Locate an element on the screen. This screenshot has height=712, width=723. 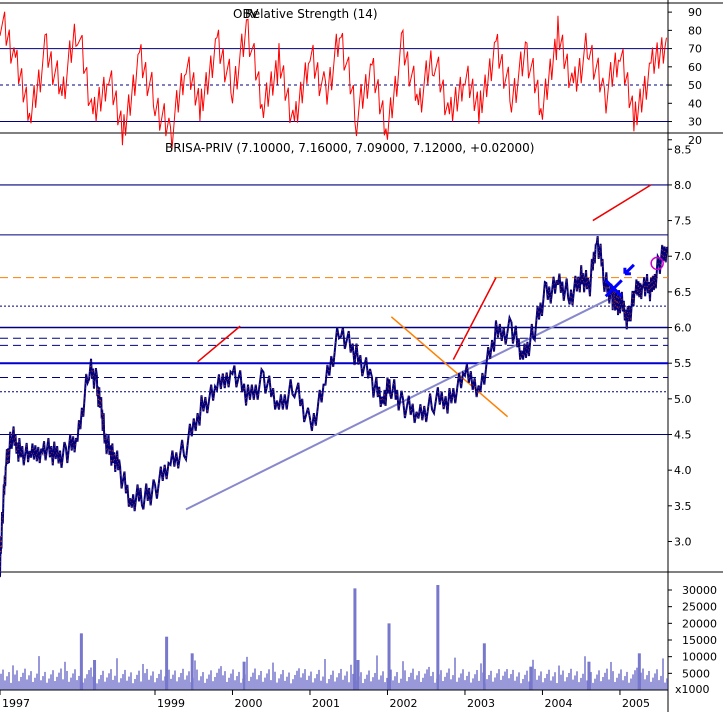
rsi-tick-label: 90 is located at coordinates (695, 12).